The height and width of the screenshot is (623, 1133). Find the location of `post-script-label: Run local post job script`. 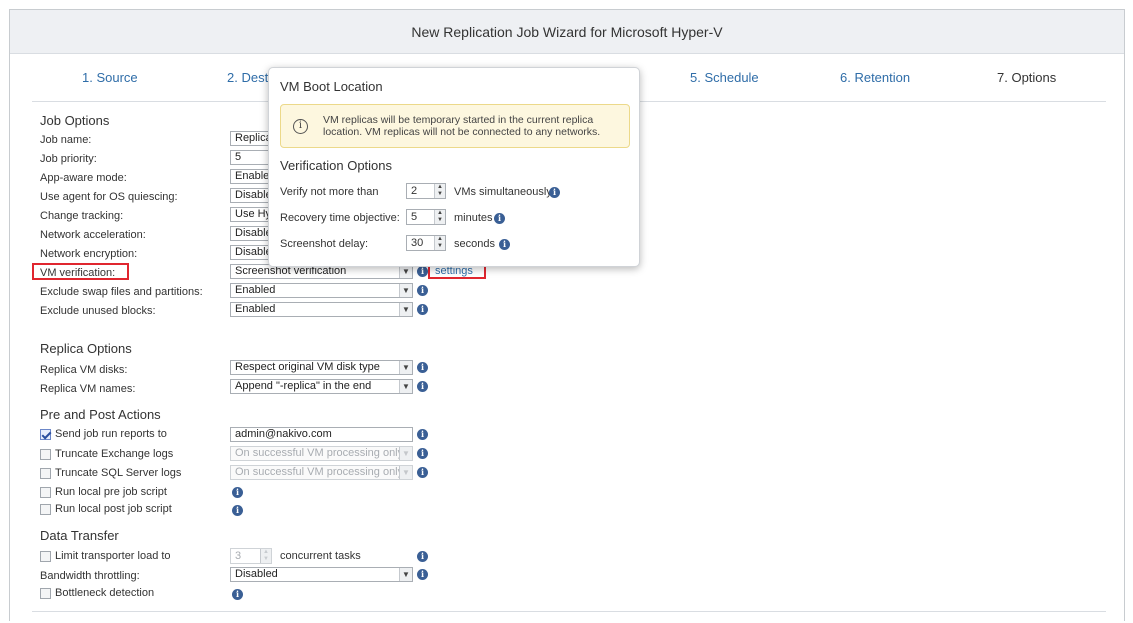

post-script-label: Run local post job script is located at coordinates (113, 509).